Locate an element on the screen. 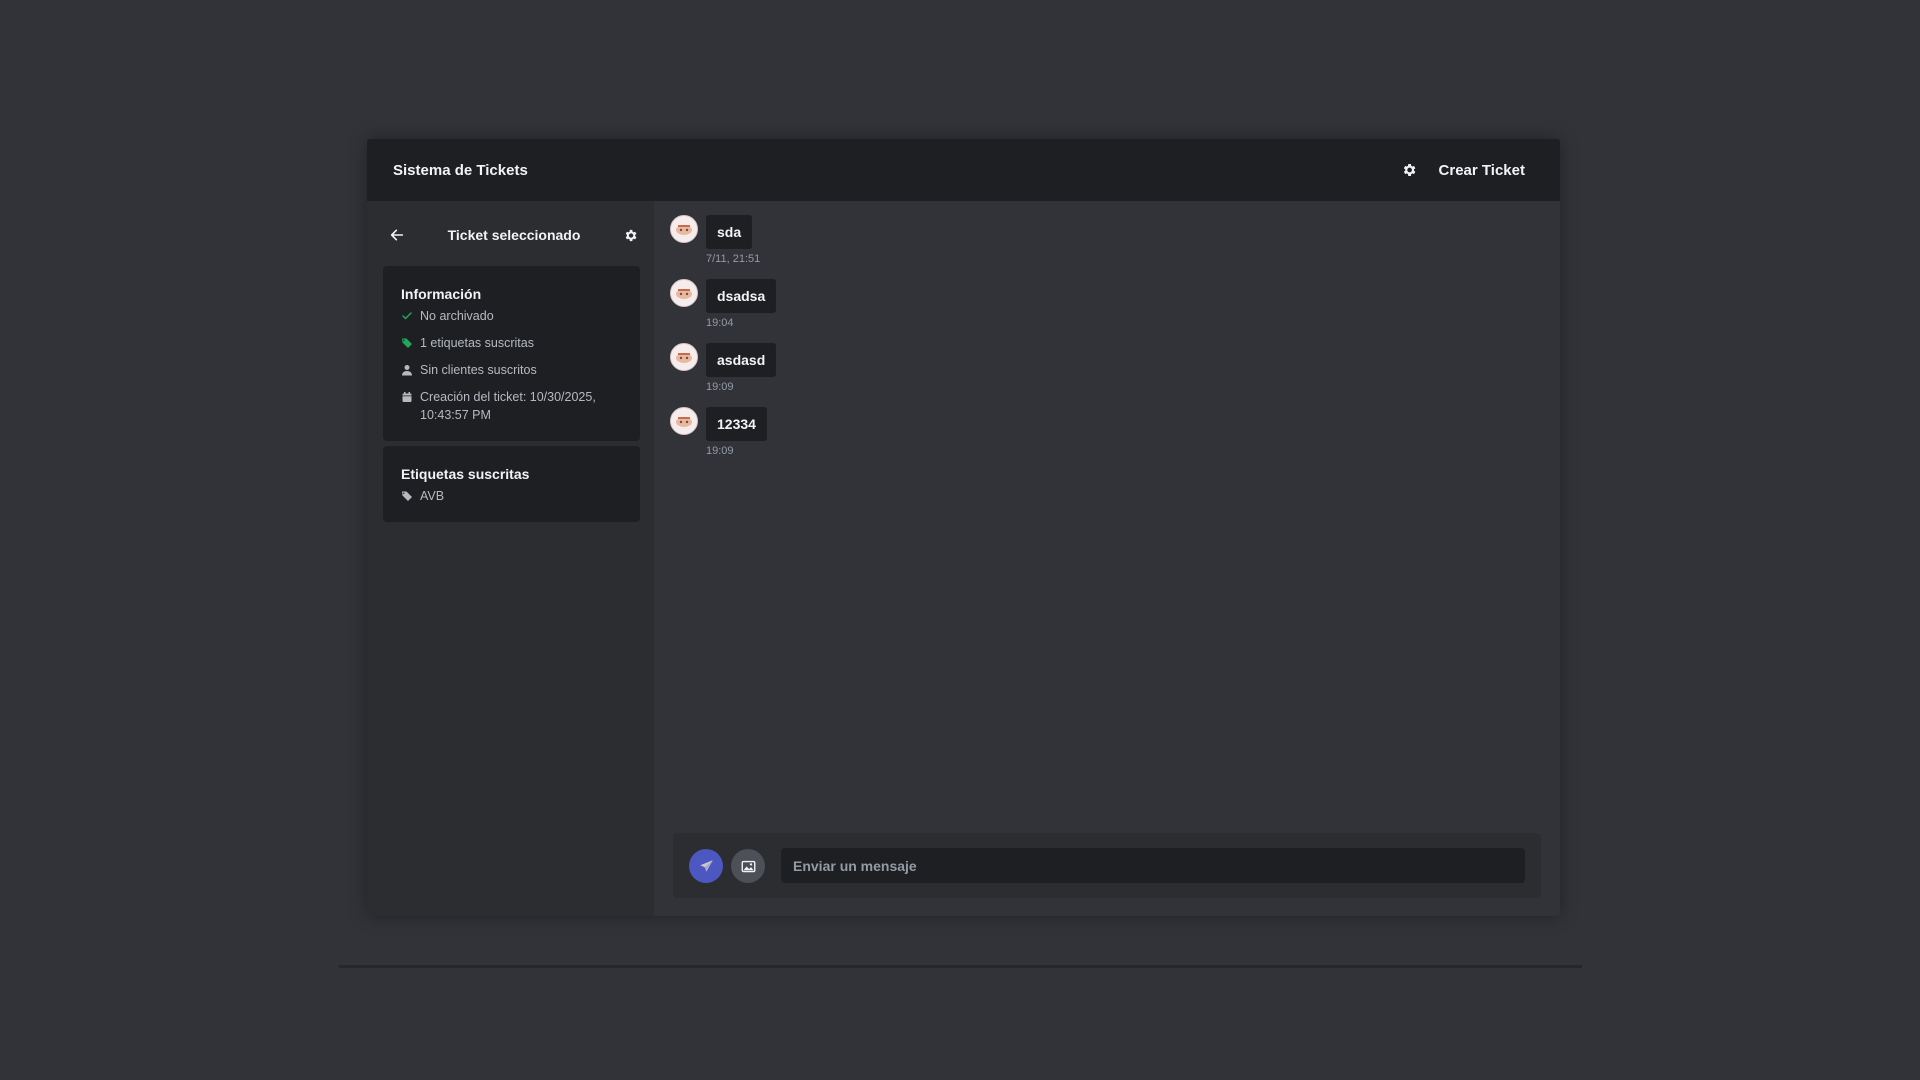 This screenshot has height=1080, width=1920. clients-row: Sin clientes suscritos is located at coordinates (511, 370).